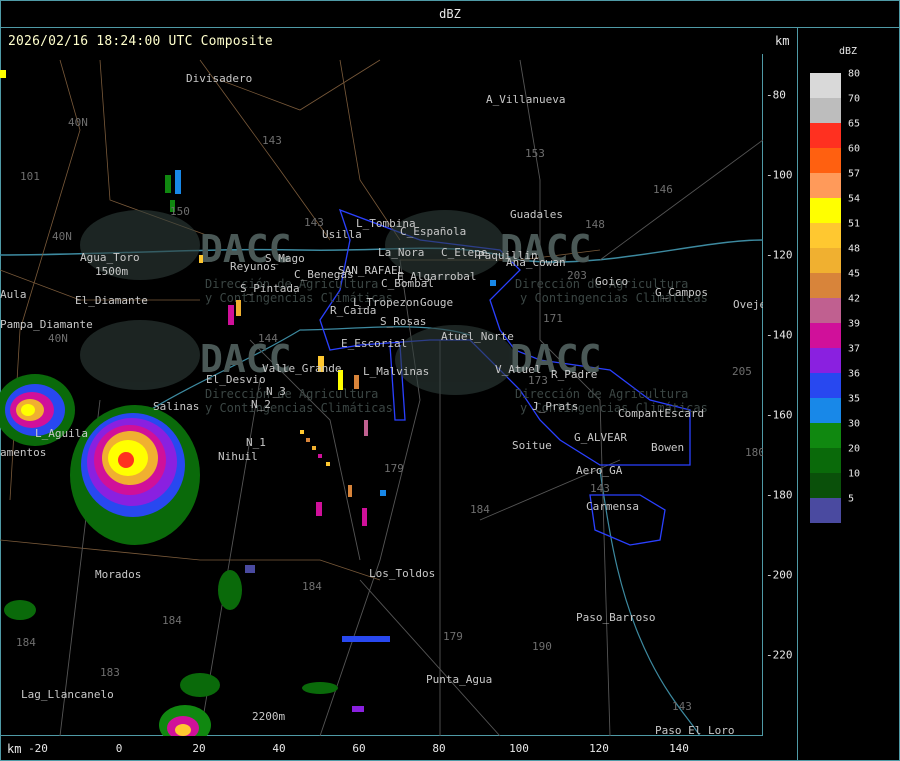 This screenshot has height=761, width=900. What do you see at coordinates (459, 679) in the screenshot?
I see `place-label: Punta_Agua` at bounding box center [459, 679].